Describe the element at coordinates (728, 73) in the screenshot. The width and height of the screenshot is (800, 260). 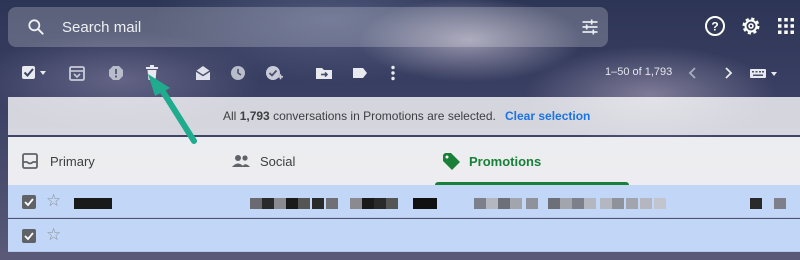
I see `older-page-icon` at that location.